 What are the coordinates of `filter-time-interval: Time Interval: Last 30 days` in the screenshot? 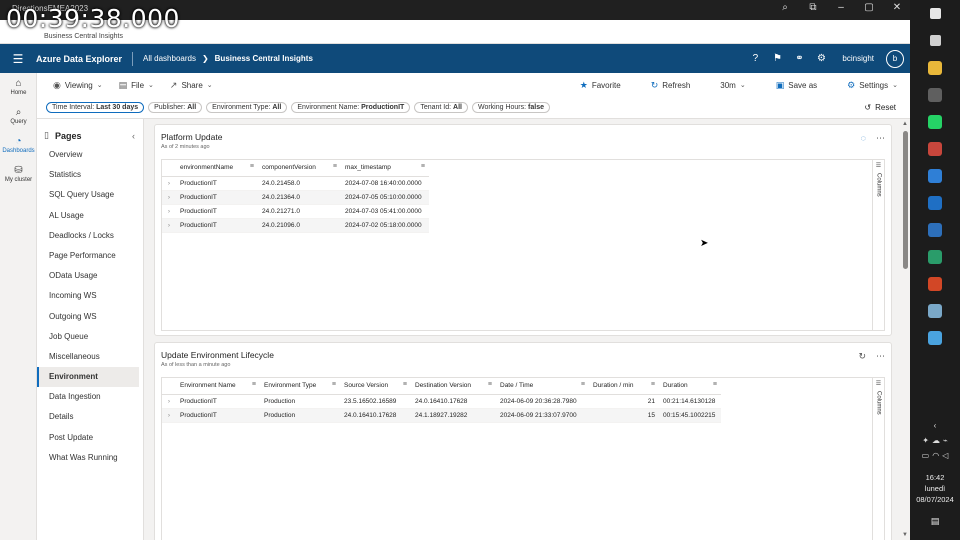 It's located at (95, 107).